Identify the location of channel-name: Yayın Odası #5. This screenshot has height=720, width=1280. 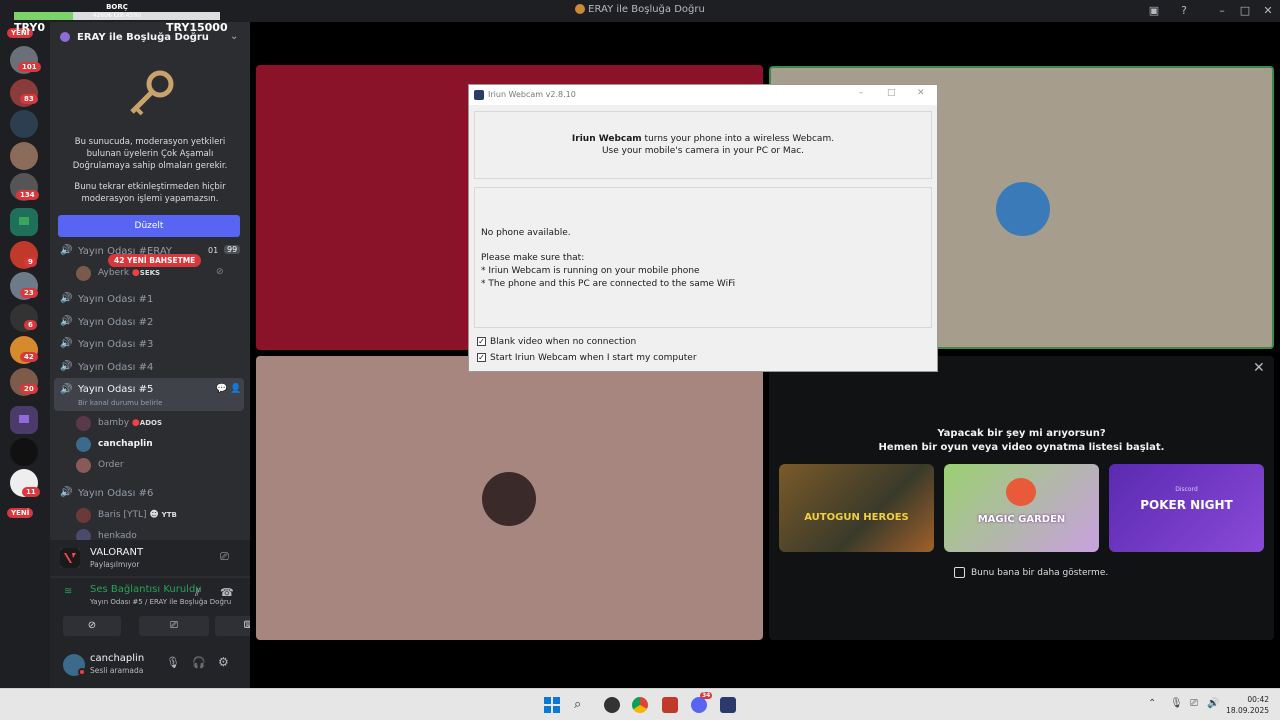
(116, 389).